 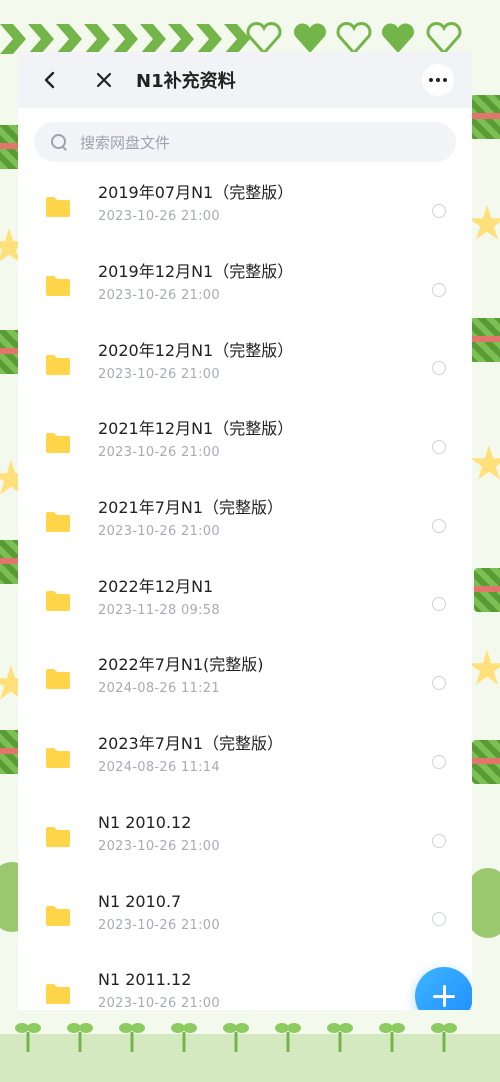 What do you see at coordinates (245, 911) in the screenshot?
I see `list-item: N1 2010.7 2023-10-26 21:00` at bounding box center [245, 911].